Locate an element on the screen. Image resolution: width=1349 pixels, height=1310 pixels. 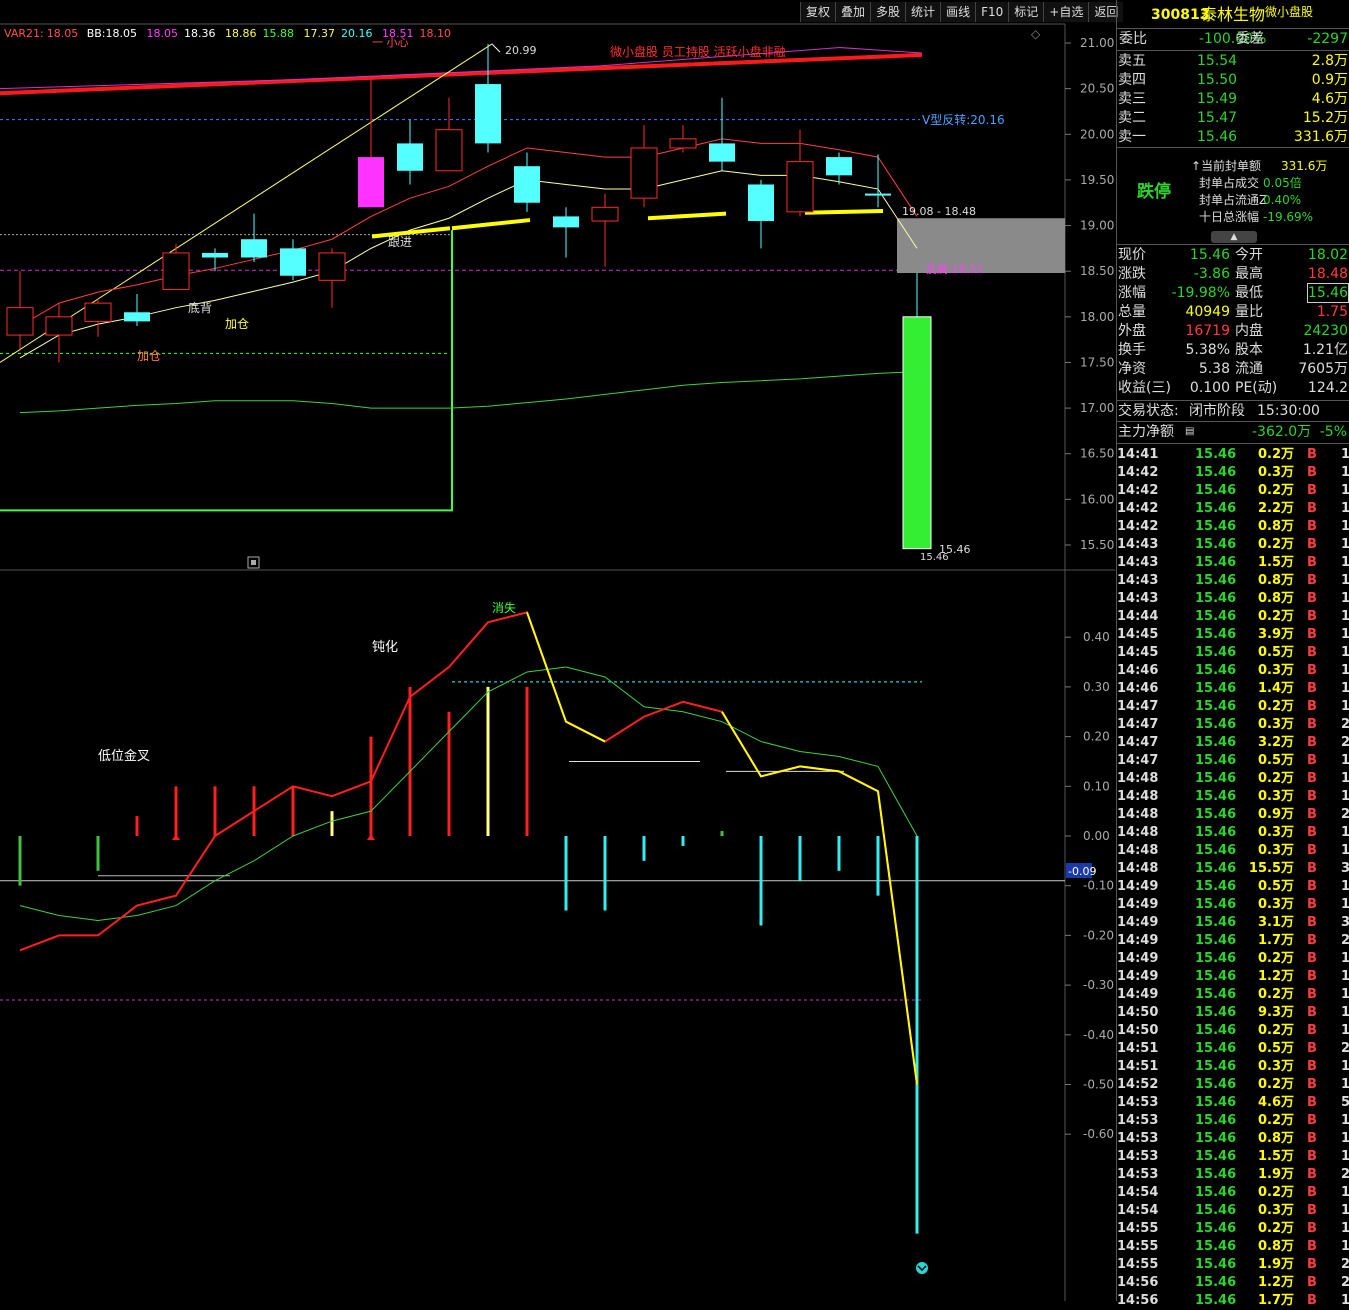
toolbar-button: F10 is located at coordinates (992, 12).